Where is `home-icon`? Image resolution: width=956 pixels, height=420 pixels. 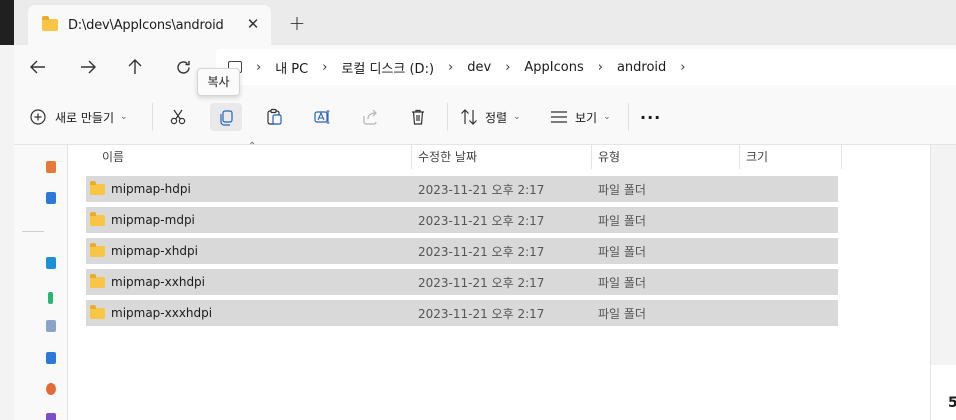 home-icon is located at coordinates (51, 167).